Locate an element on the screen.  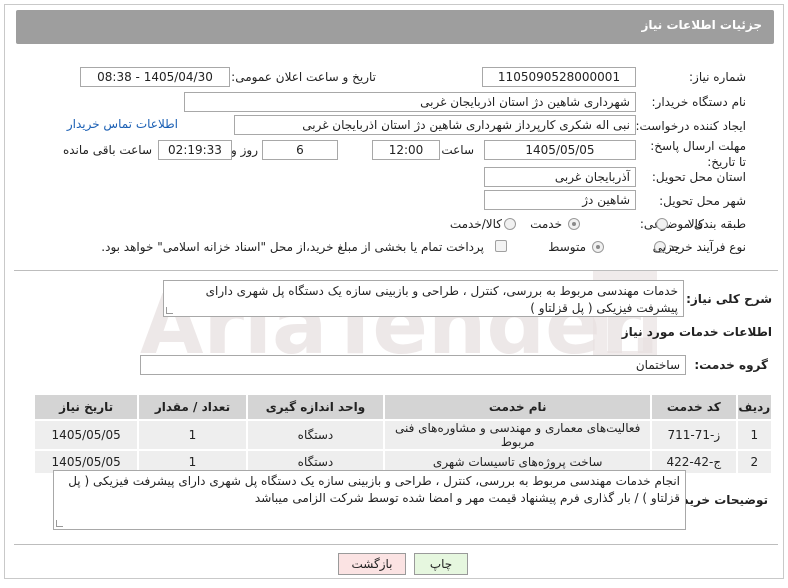
col-need-date: تاریخ نیاز is located at coordinates (86, 407).